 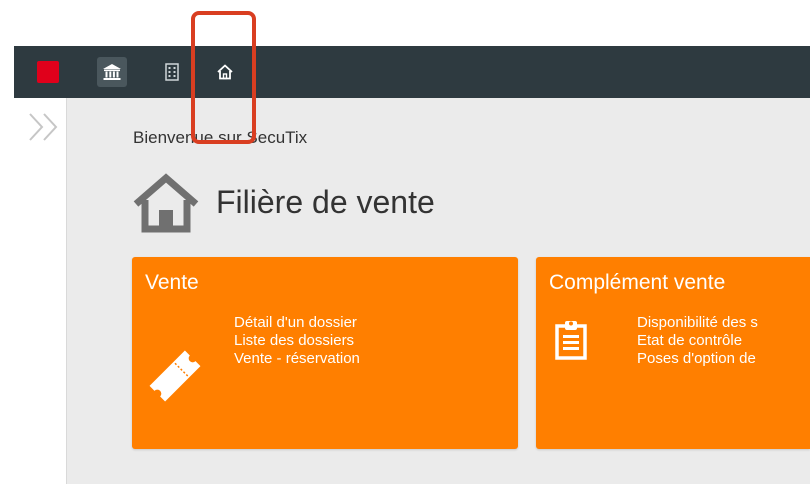 What do you see at coordinates (637, 283) in the screenshot?
I see `card-title: Complément vente` at bounding box center [637, 283].